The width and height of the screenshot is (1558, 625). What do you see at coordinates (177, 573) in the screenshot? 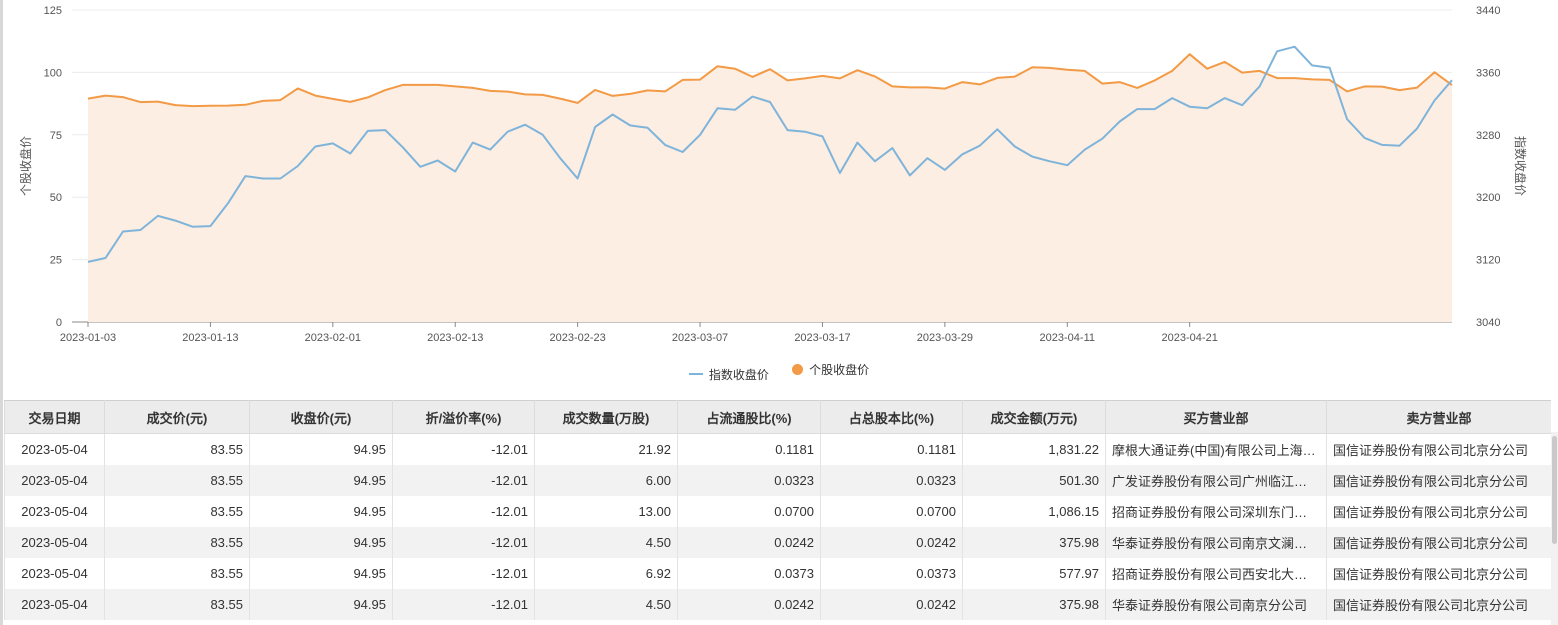
I see `table-cell: 83.55` at bounding box center [177, 573].